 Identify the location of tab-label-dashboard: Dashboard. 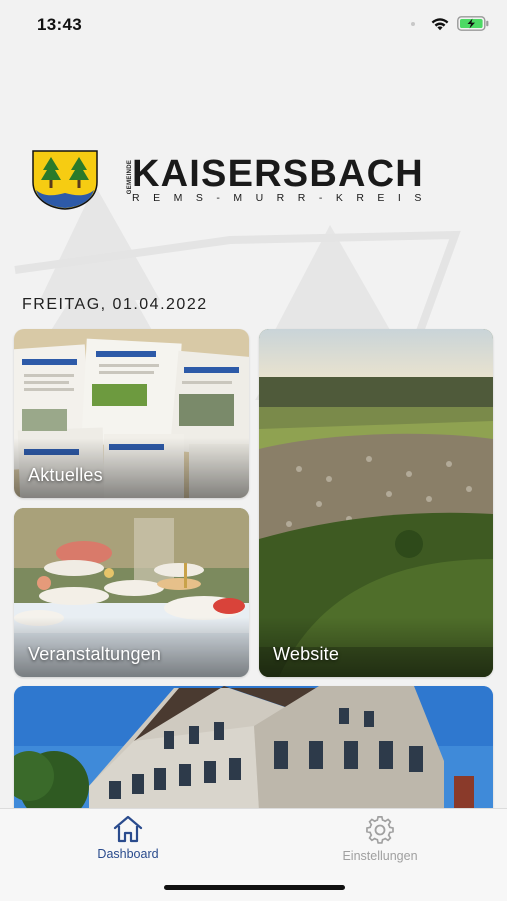
(128, 854).